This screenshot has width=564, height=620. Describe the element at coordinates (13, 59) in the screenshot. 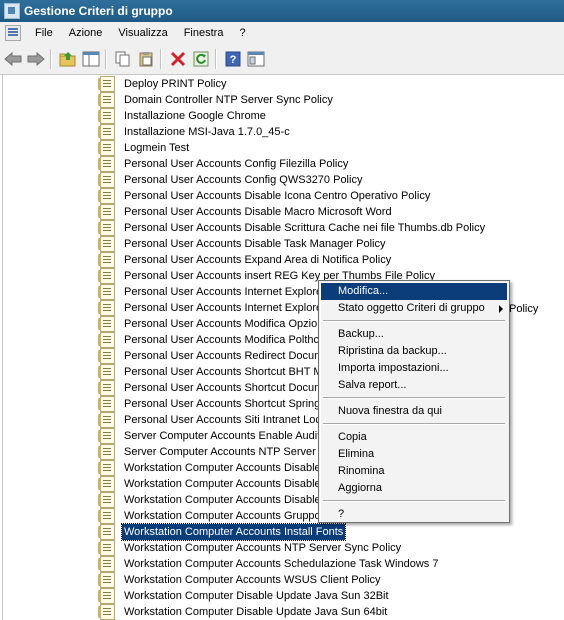

I see `back-icon` at that location.